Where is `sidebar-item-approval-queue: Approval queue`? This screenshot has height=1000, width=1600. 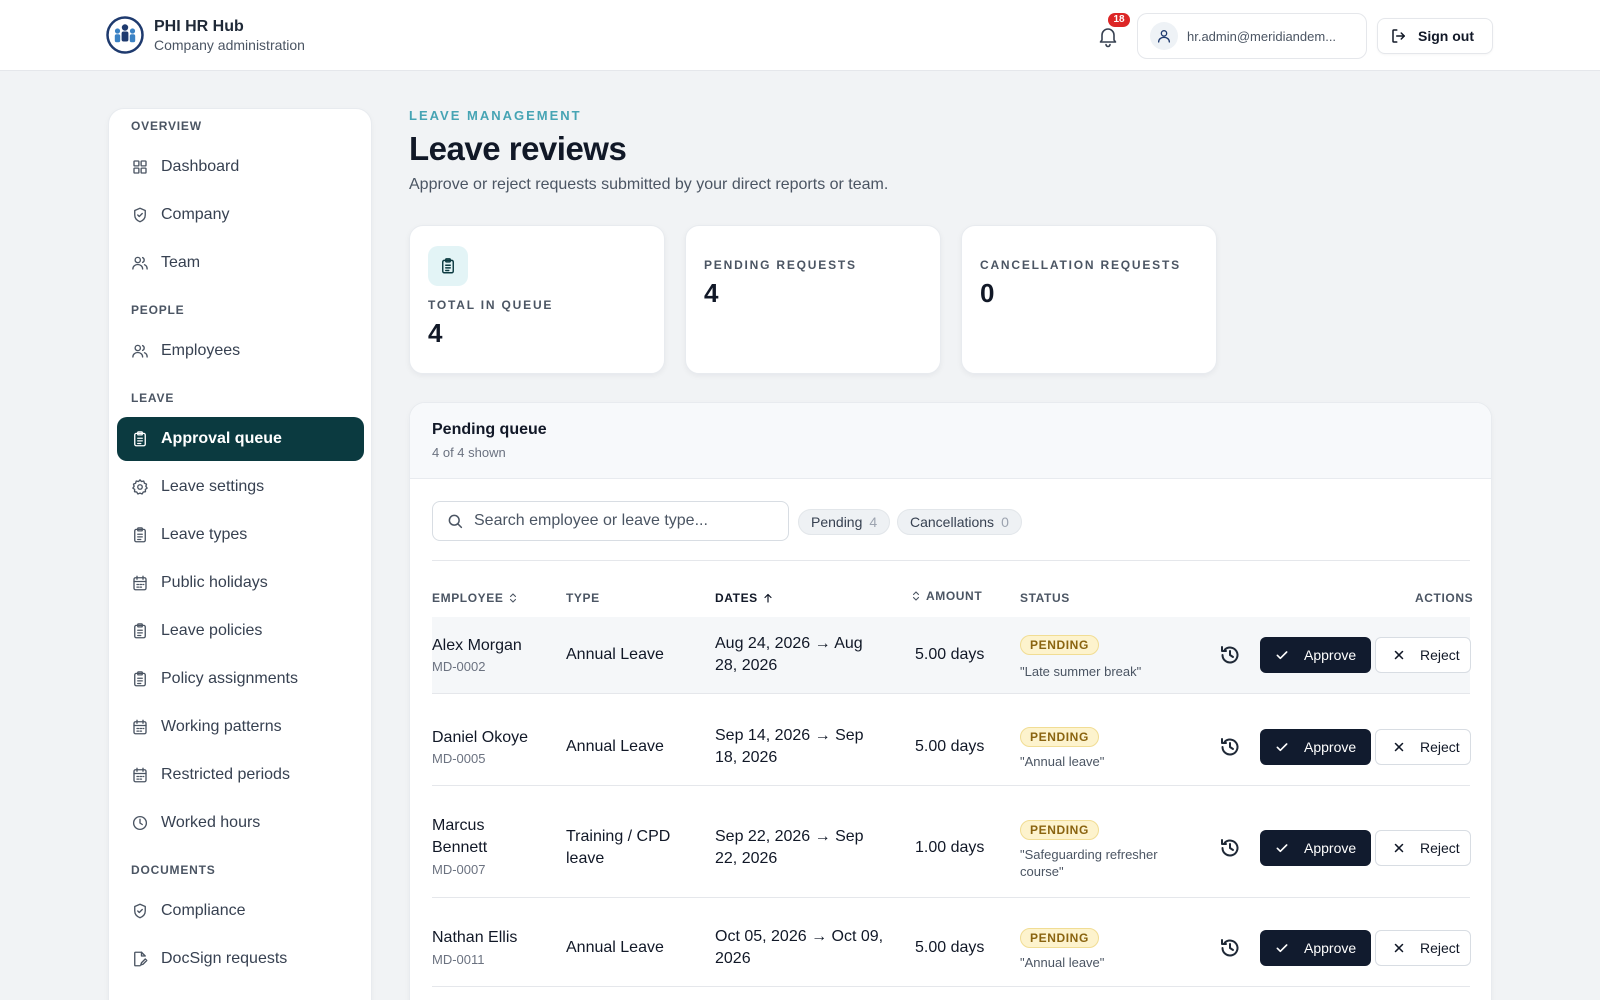
sidebar-item-approval-queue: Approval queue is located at coordinates (240, 439).